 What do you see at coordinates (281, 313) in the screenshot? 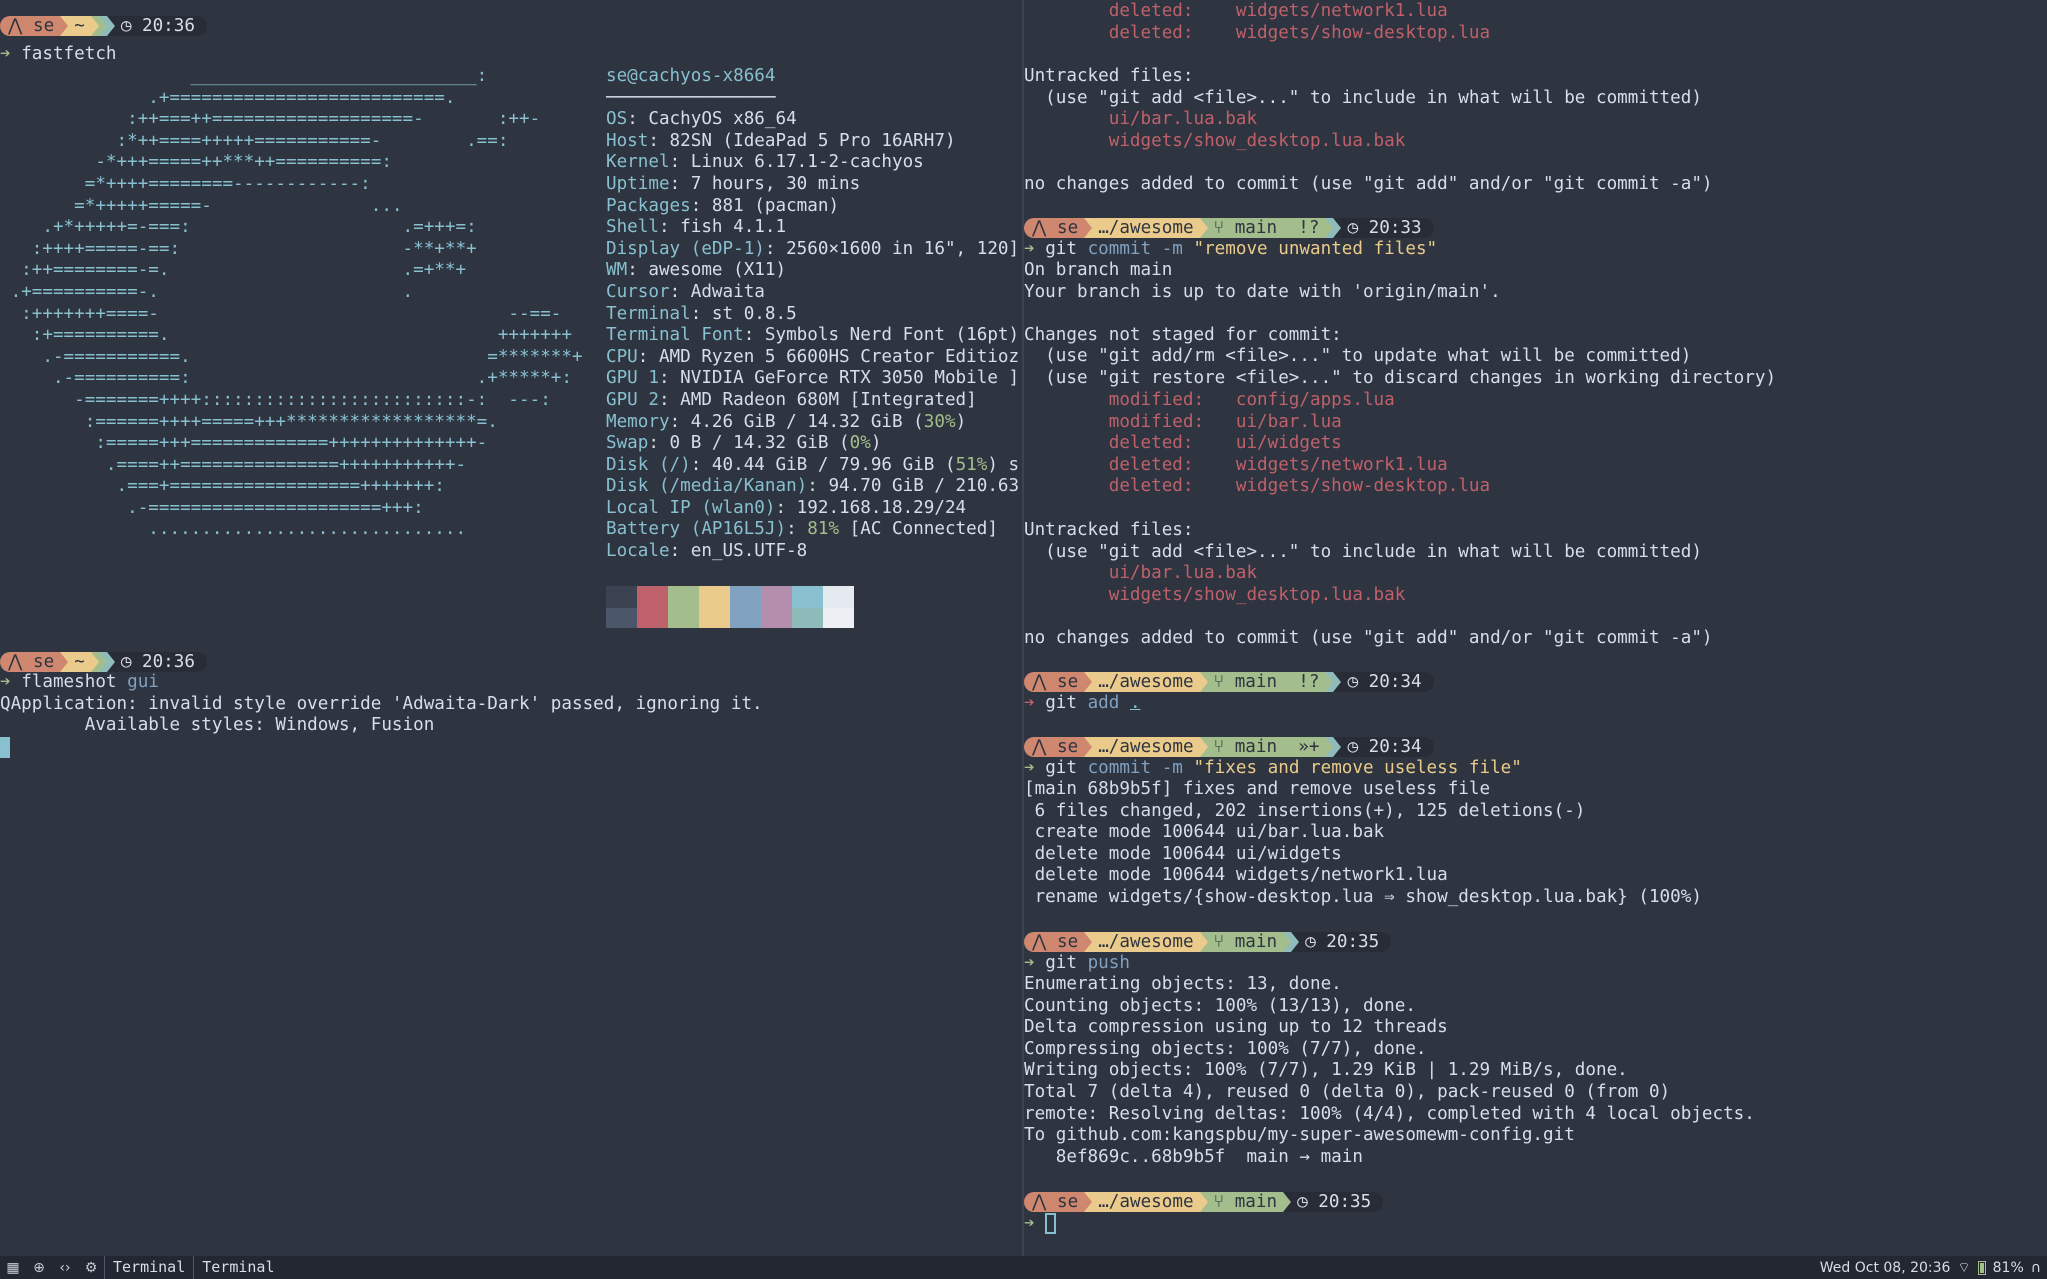
I see `logo-line: :+++++++====- --==-` at bounding box center [281, 313].